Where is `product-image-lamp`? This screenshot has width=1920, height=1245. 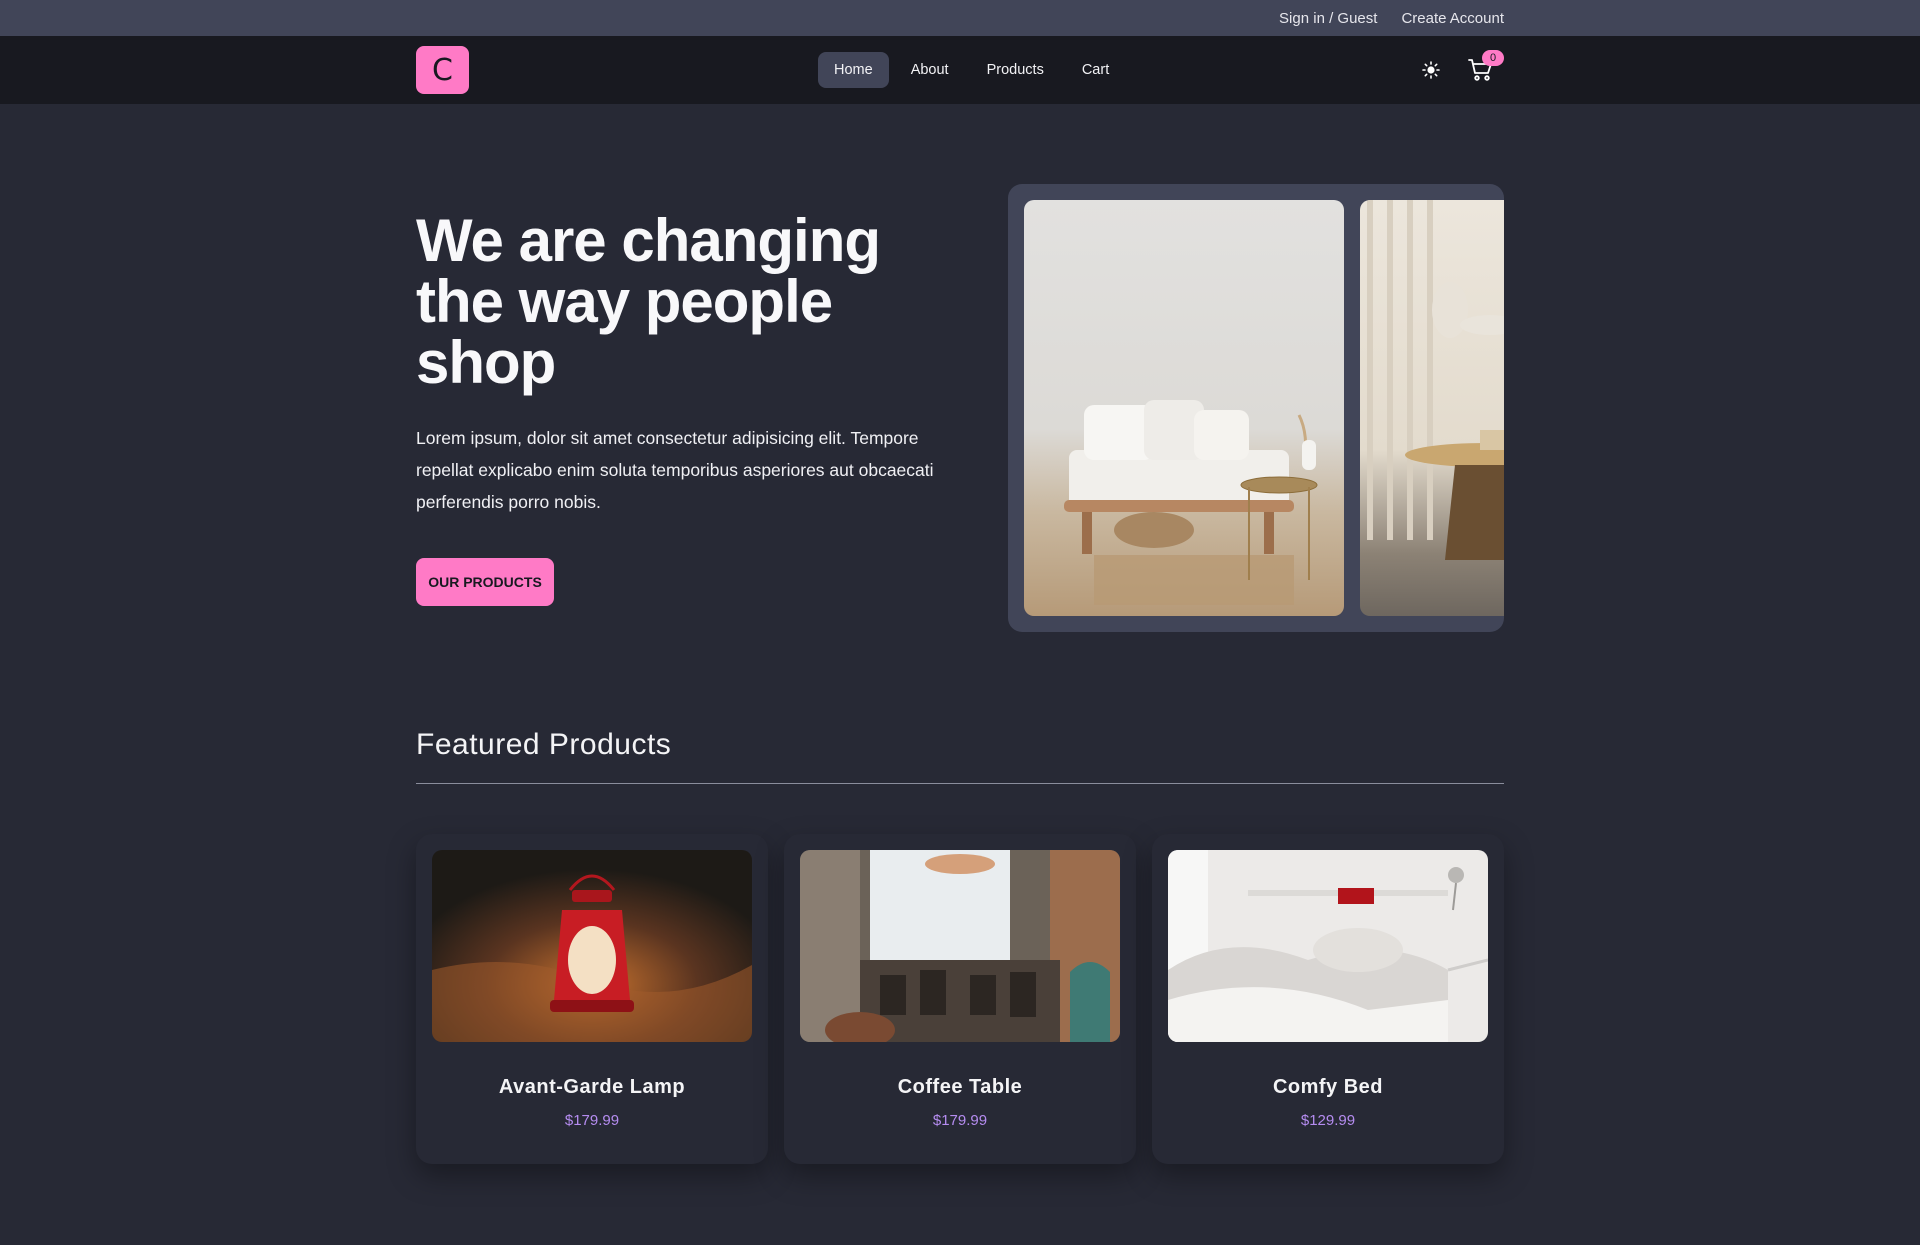
product-image-lamp is located at coordinates (592, 946).